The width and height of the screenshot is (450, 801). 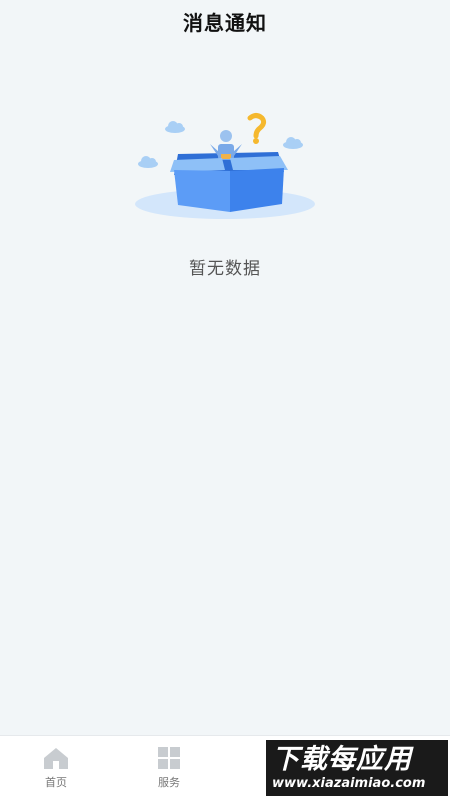 I want to click on tab-service: 服务, so click(x=169, y=768).